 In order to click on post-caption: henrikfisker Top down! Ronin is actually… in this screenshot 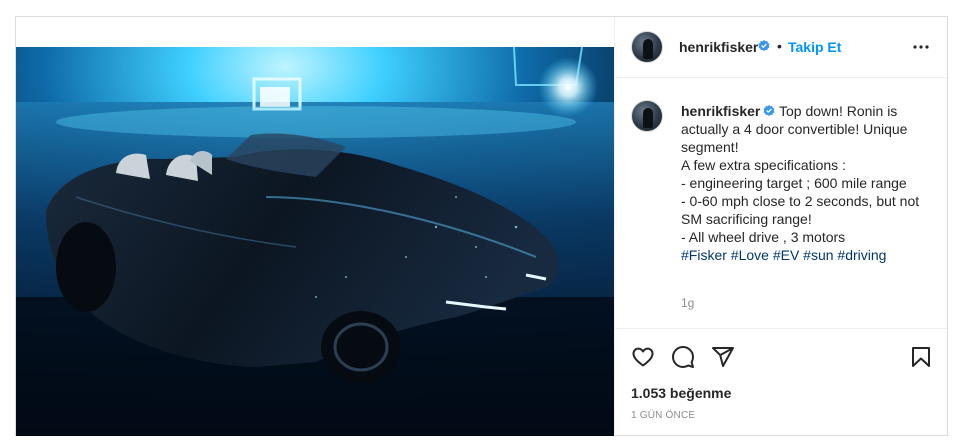, I will do `click(806, 183)`.